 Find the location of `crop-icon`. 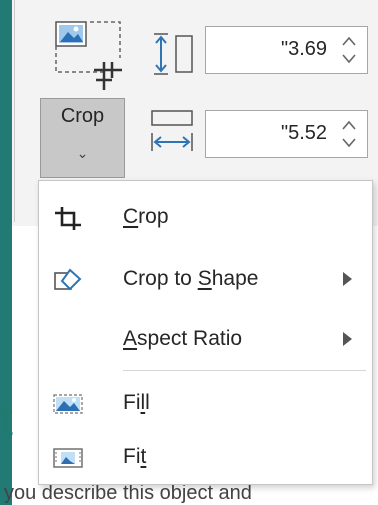

crop-icon is located at coordinates (68, 218).